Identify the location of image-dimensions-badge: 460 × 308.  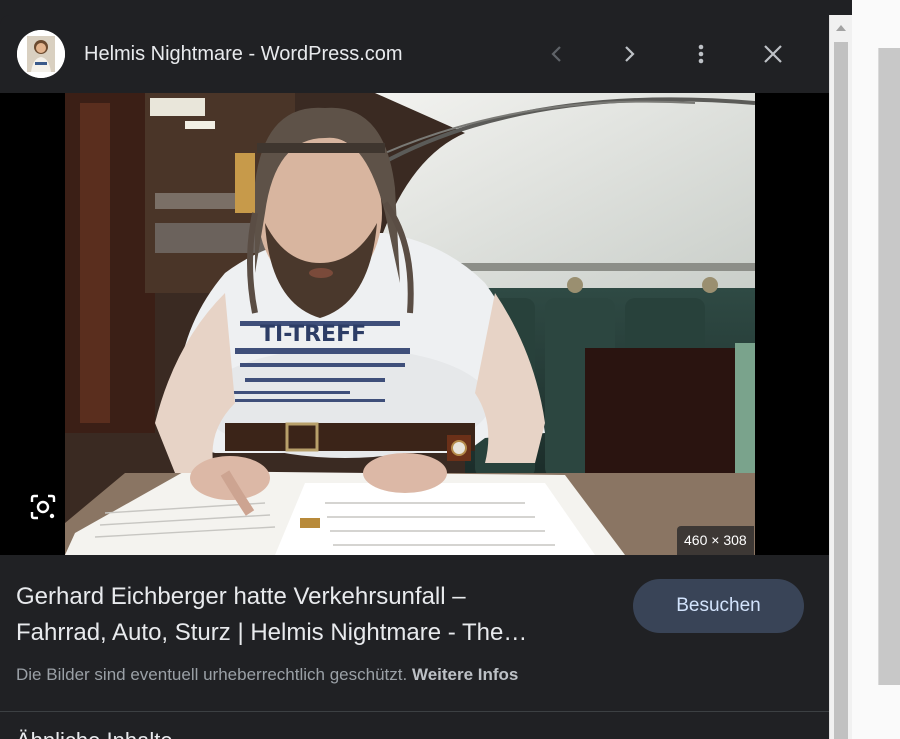
(715, 540).